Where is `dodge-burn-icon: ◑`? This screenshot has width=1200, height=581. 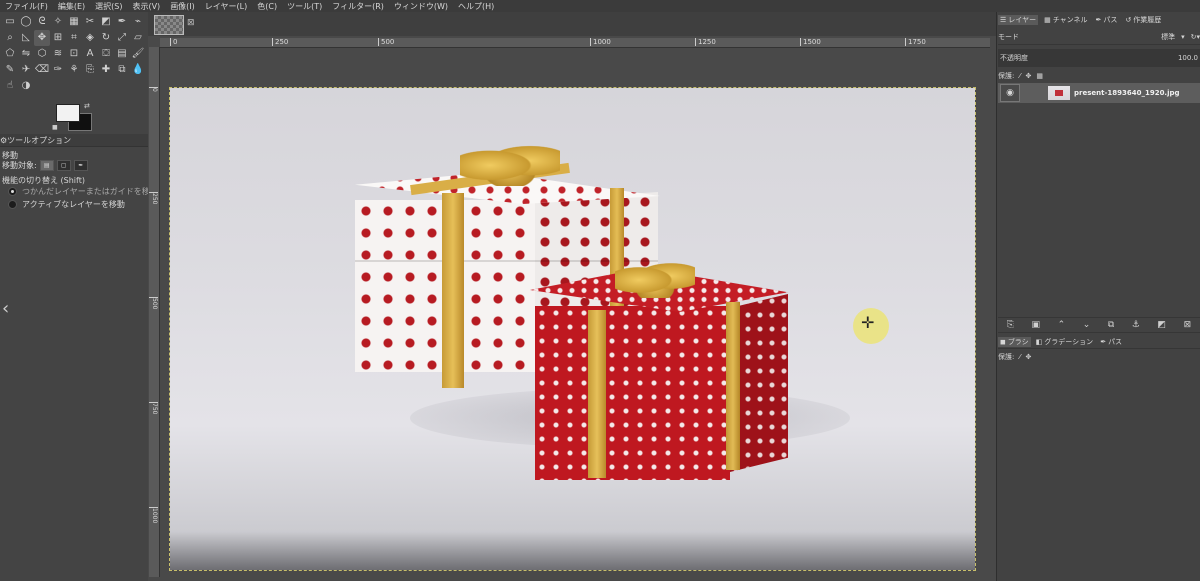
dodge-burn-icon: ◑ is located at coordinates (26, 86).